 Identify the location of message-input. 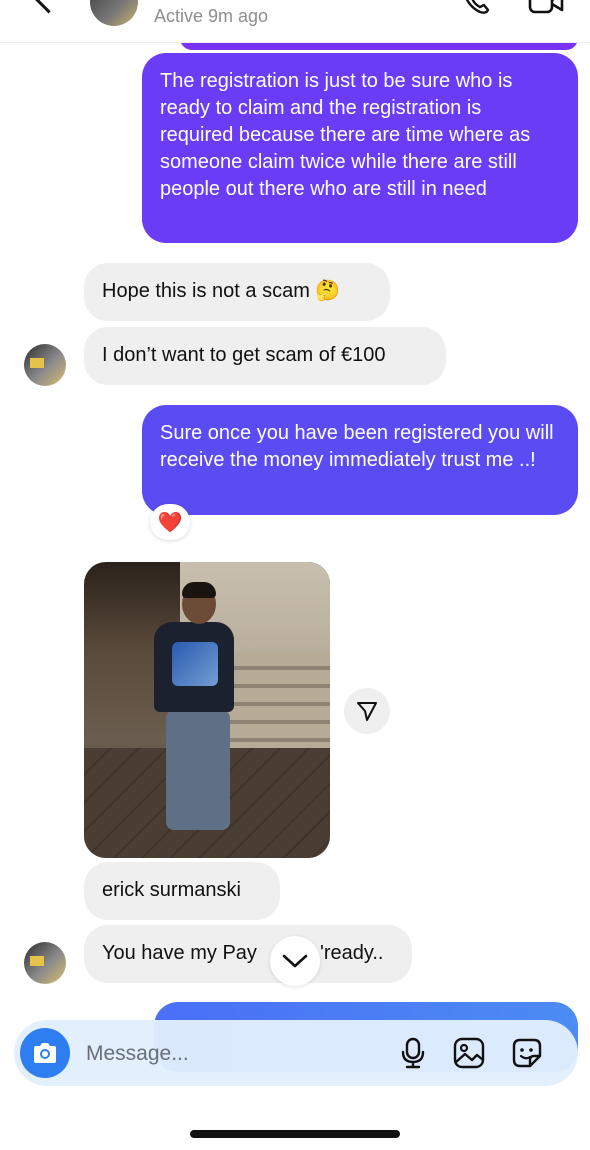
(236, 1054).